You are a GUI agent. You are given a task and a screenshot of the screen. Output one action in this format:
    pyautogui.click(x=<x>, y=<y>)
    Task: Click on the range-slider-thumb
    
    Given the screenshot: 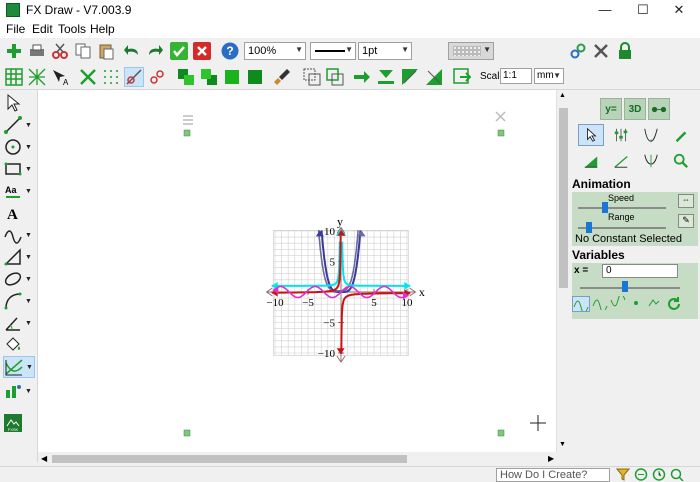 What is the action you would take?
    pyautogui.click(x=589, y=227)
    